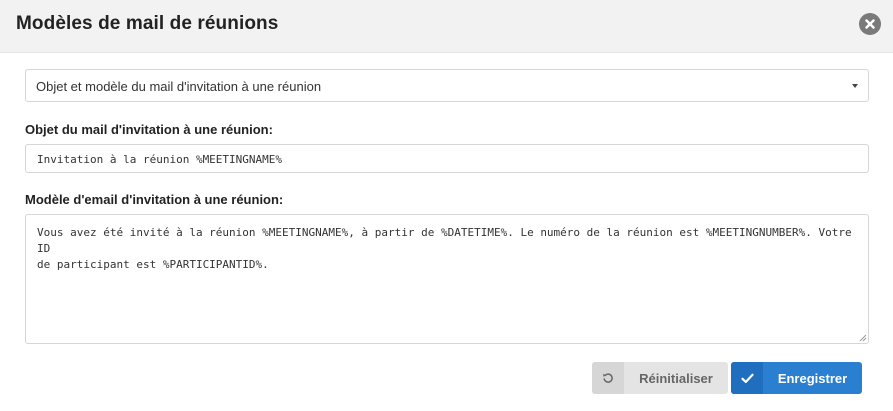 The height and width of the screenshot is (411, 893). I want to click on reset-icon-box, so click(608, 378).